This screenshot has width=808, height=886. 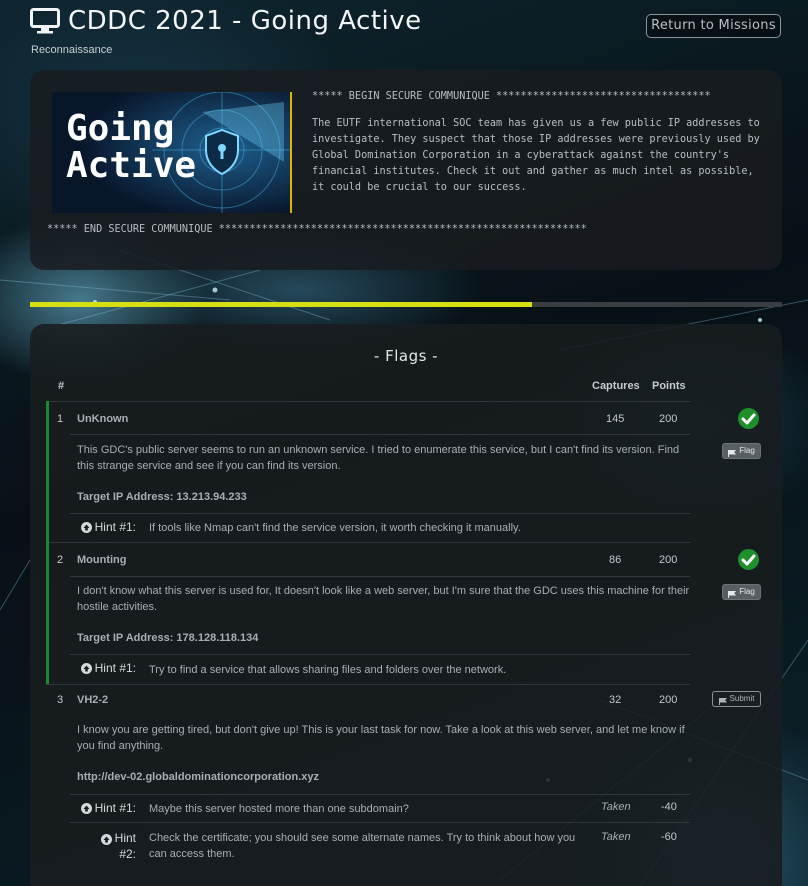 I want to click on column-header-points: Points, so click(x=669, y=386).